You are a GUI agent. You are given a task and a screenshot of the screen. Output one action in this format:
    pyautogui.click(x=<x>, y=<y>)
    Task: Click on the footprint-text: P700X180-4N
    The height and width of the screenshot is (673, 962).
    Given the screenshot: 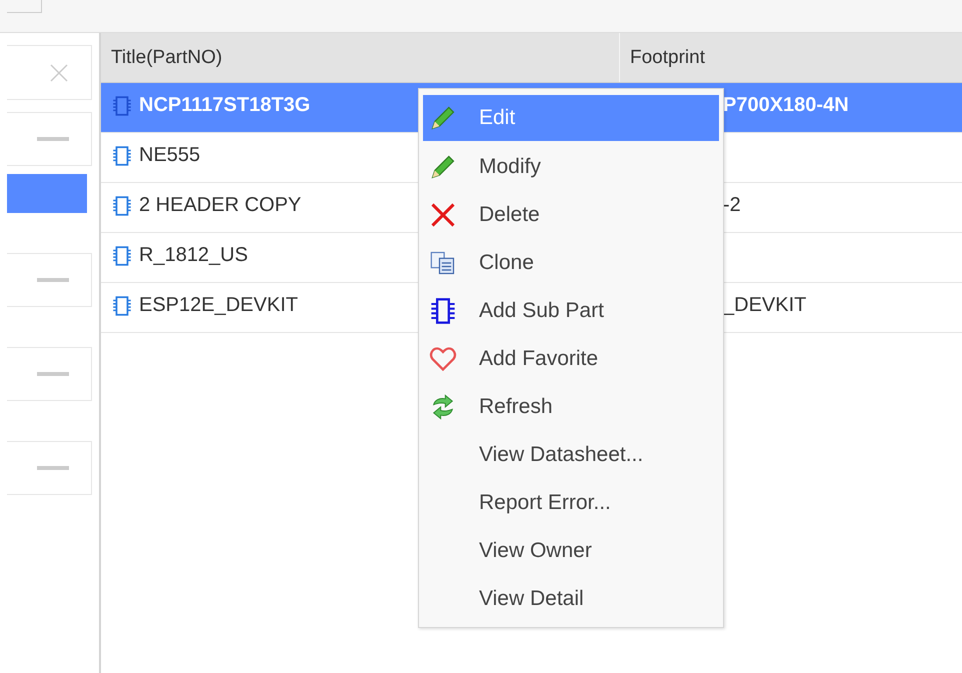 What is the action you would take?
    pyautogui.click(x=786, y=105)
    